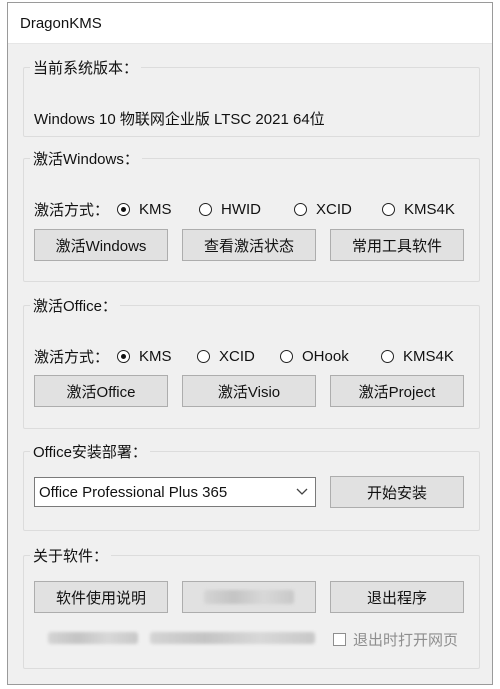  Describe the element at coordinates (251, 97) in the screenshot. I see `version-group: 当前系统版本： Windows 10 物联网企业版 LTSC 2021 64位` at that location.